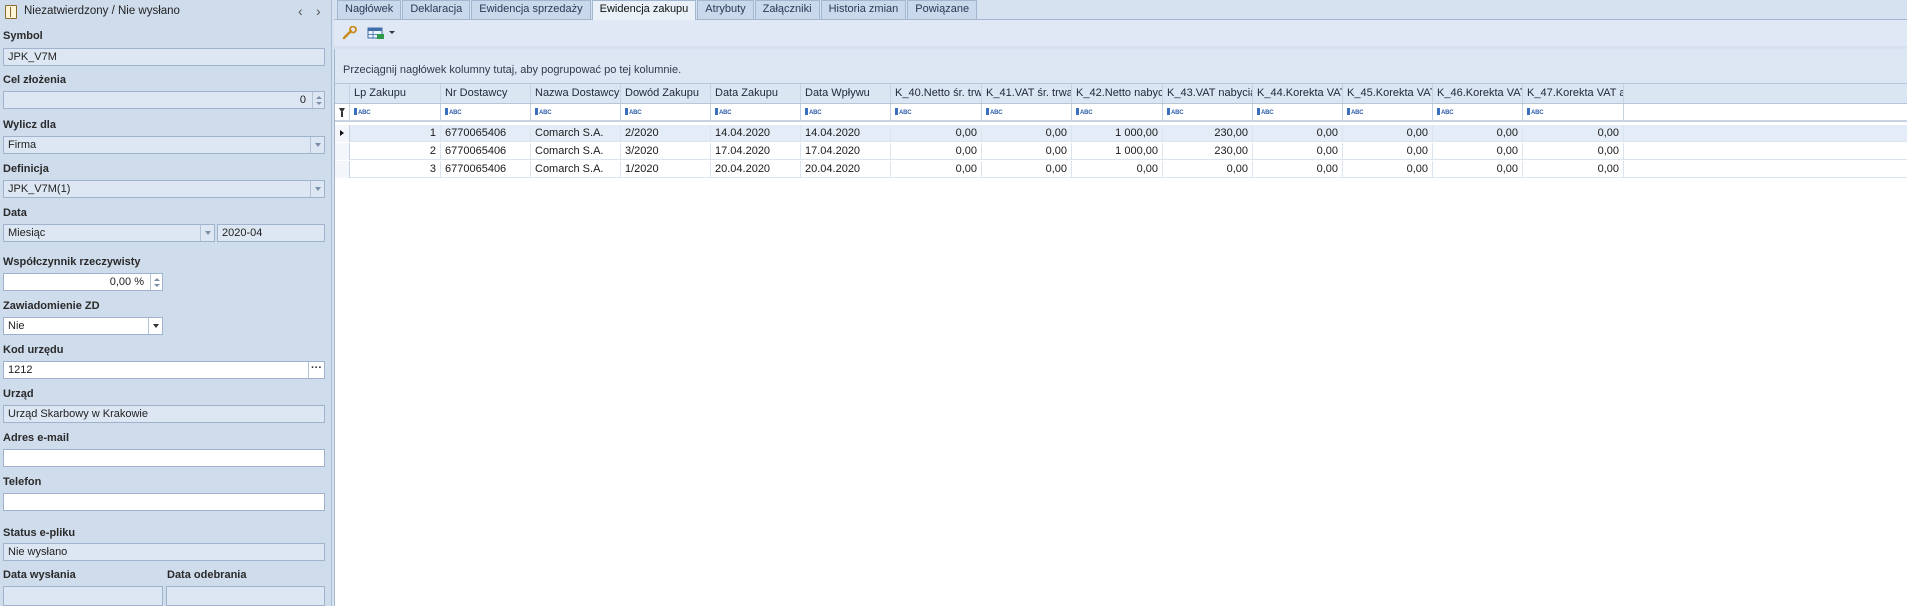 The height and width of the screenshot is (606, 1907). I want to click on wspolczynnik-spinner, so click(156, 282).